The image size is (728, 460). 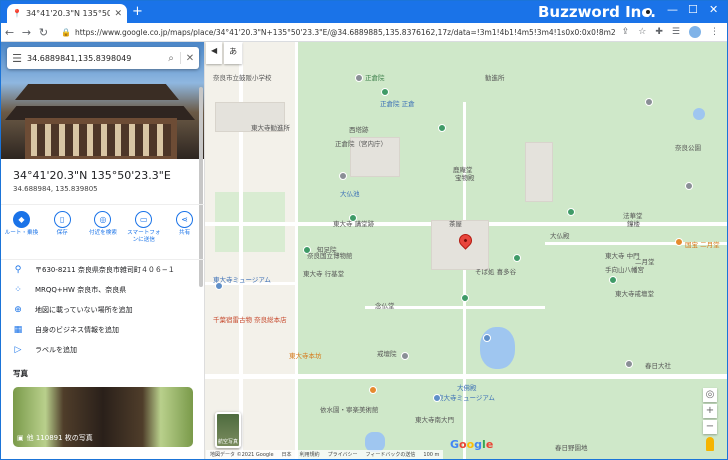 What do you see at coordinates (693, 9) in the screenshot?
I see `maximize-button: ☐` at bounding box center [693, 9].